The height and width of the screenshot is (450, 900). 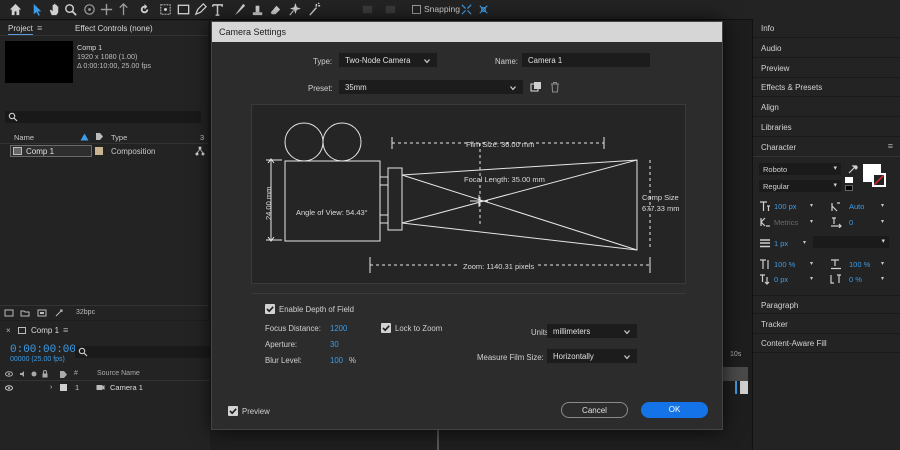 What do you see at coordinates (781, 243) in the screenshot?
I see `stroke-width-value: 1 px` at bounding box center [781, 243].